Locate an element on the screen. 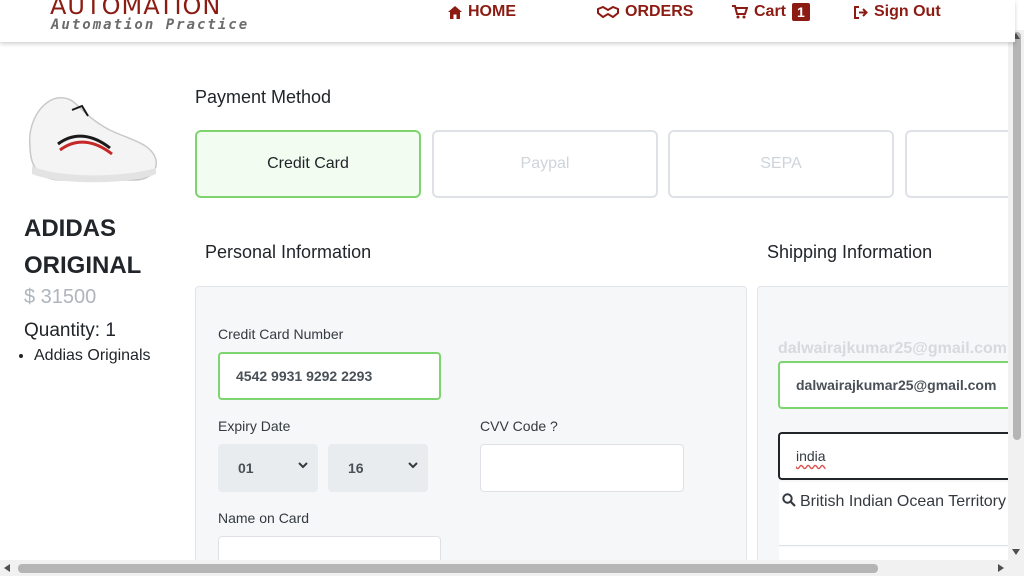  logo-subtitle: Automation Practice is located at coordinates (150, 25).